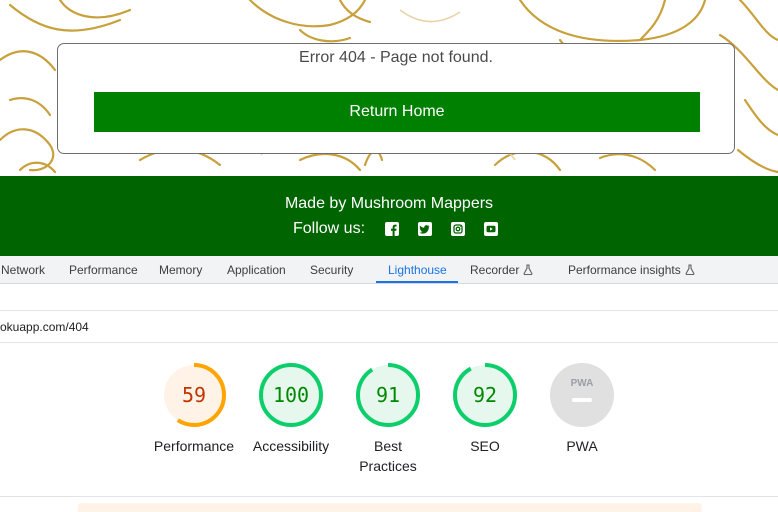 The image size is (778, 512). I want to click on tab-performance-insights-label: Performance insights, so click(624, 270).